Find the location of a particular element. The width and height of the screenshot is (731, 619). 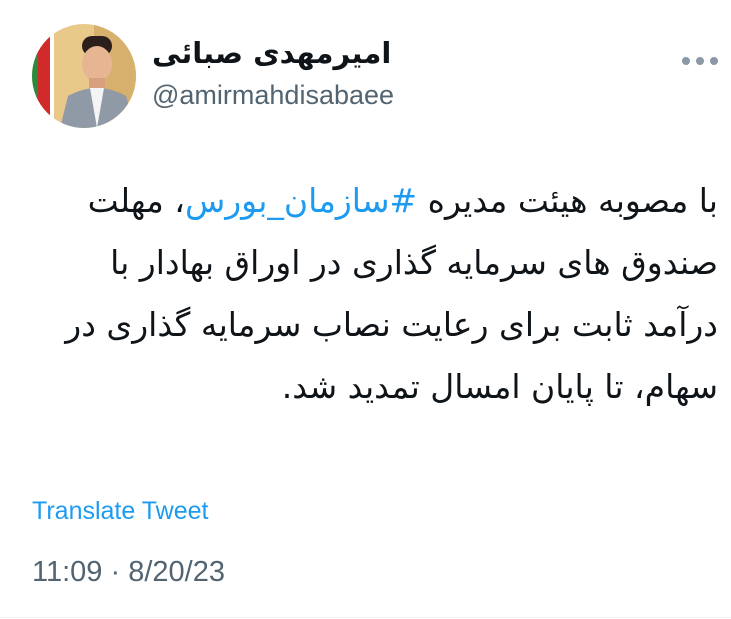

divider is located at coordinates (365, 617).